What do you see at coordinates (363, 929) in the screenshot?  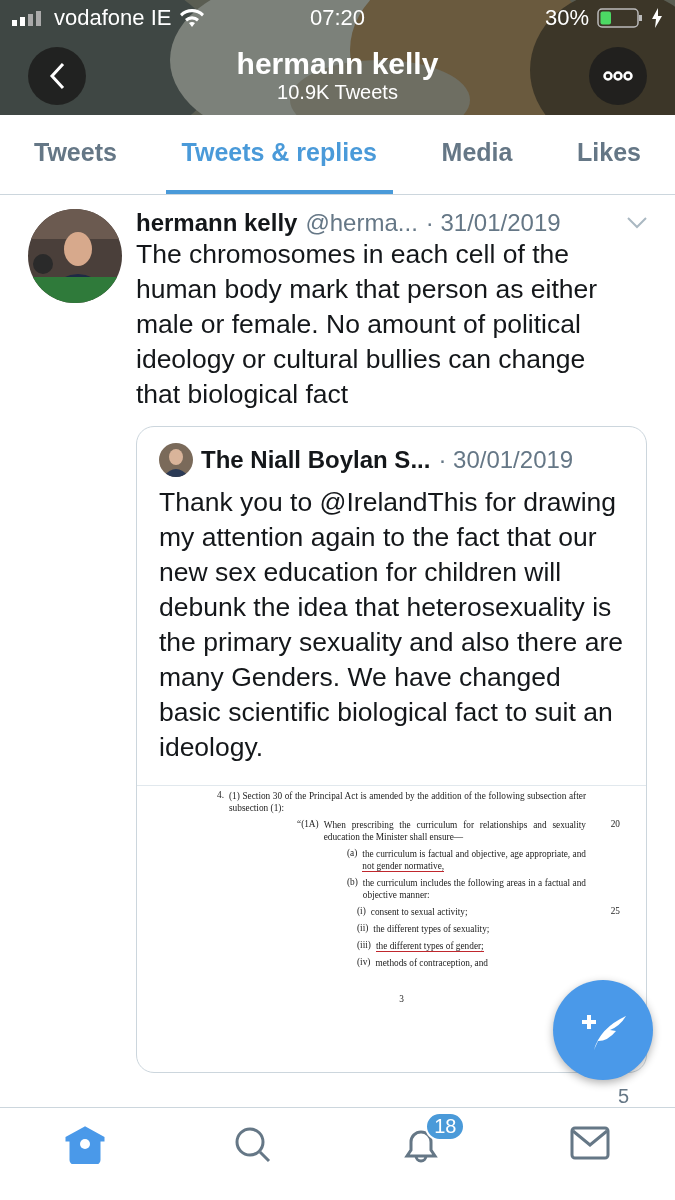 I see `clause-label: (ii)` at bounding box center [363, 929].